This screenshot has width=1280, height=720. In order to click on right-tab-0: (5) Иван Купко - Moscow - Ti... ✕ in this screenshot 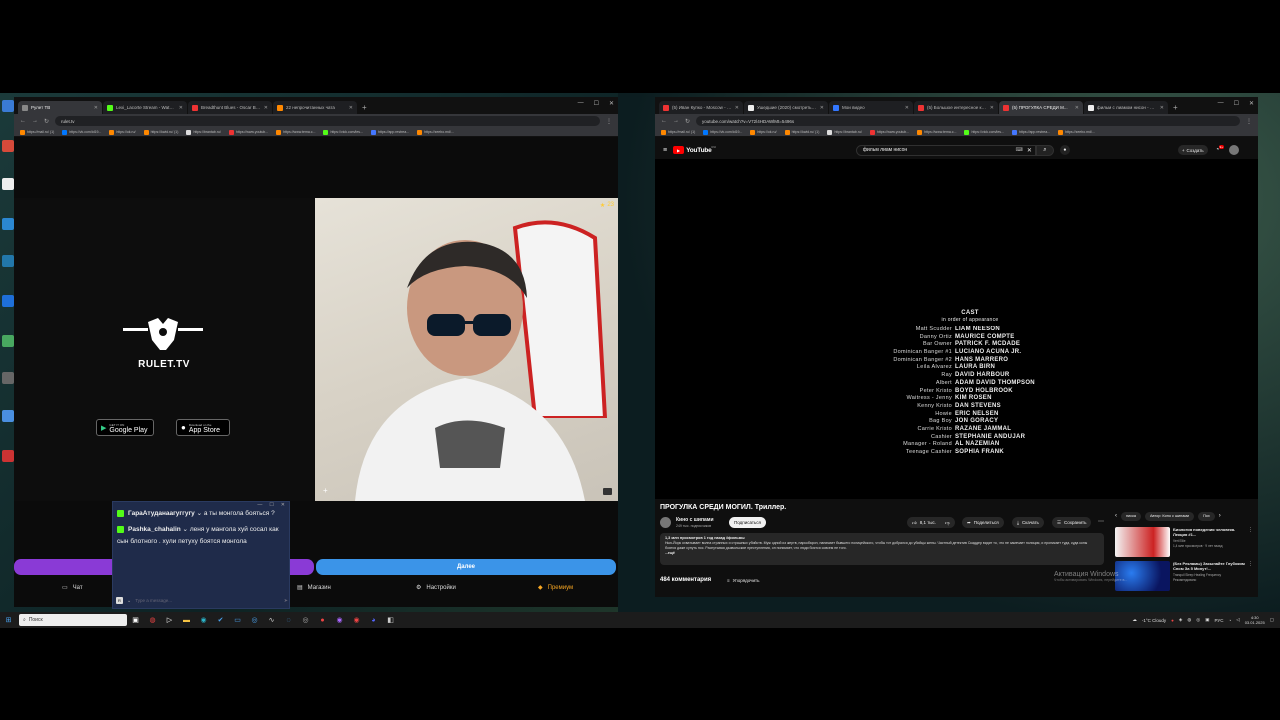, I will do `click(701, 107)`.